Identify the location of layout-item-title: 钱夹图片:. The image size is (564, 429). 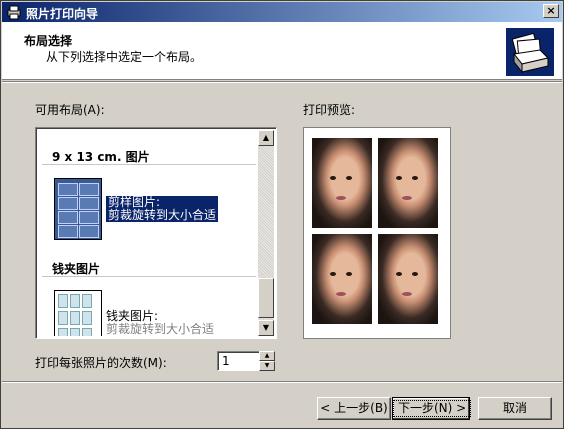
(132, 316).